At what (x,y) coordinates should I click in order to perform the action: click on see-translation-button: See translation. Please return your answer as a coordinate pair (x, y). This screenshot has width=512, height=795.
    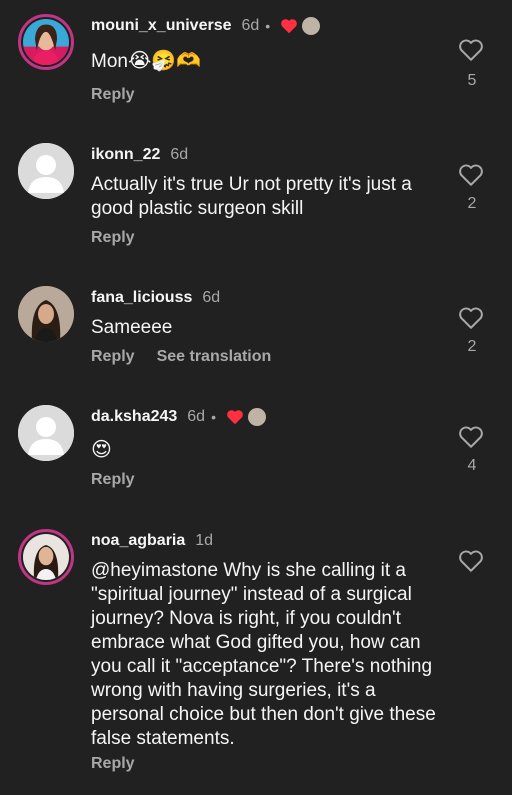
    Looking at the image, I should click on (214, 357).